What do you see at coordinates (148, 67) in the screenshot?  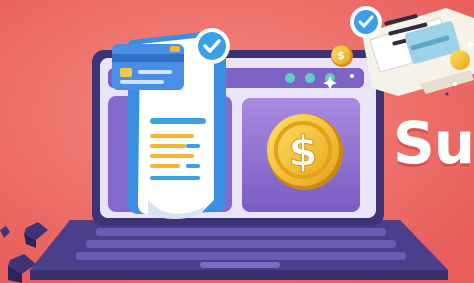 I see `credit-card-icon` at bounding box center [148, 67].